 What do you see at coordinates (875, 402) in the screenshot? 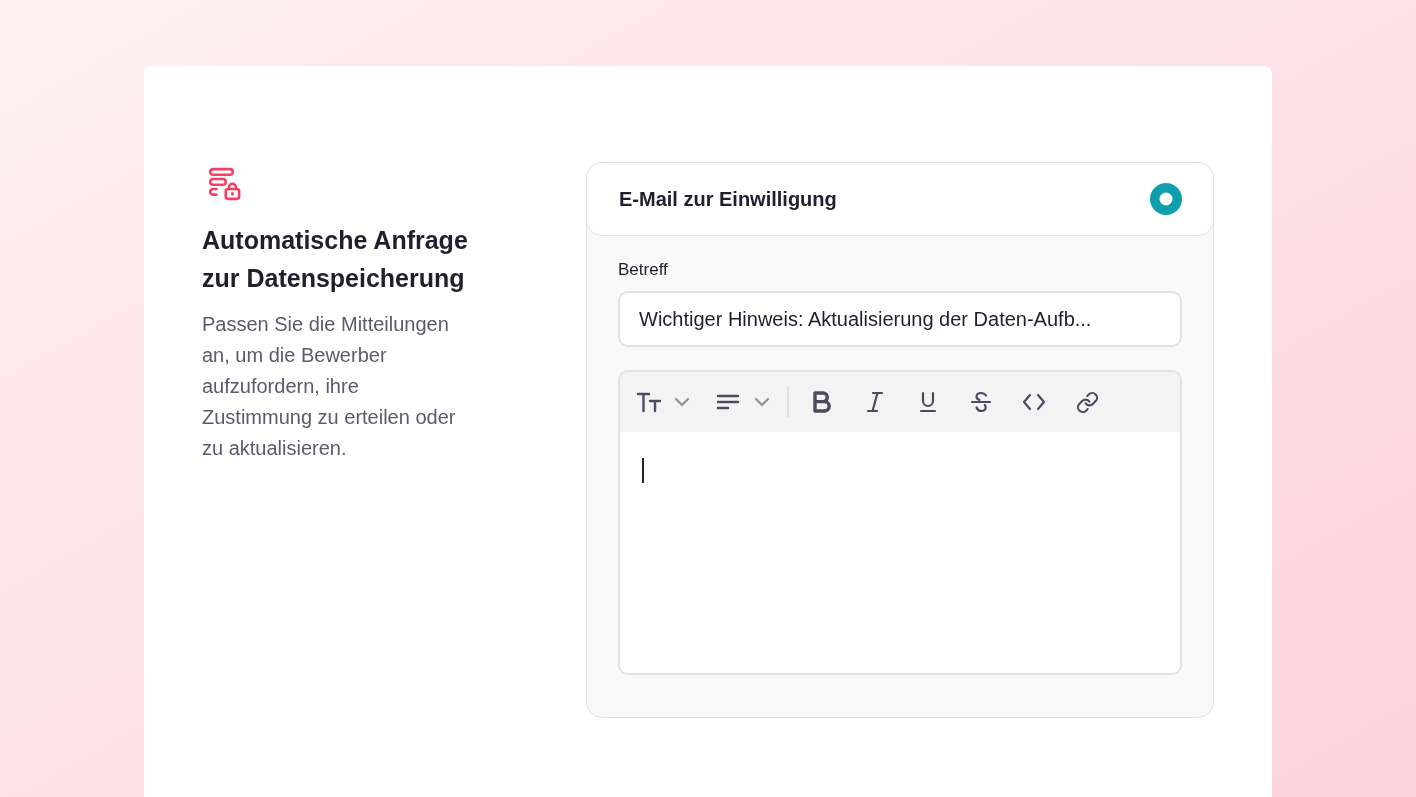
I see `italic-icon` at bounding box center [875, 402].